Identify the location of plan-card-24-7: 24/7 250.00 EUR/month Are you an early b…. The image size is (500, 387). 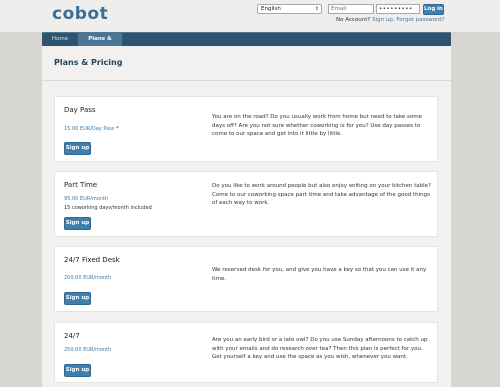
(246, 352).